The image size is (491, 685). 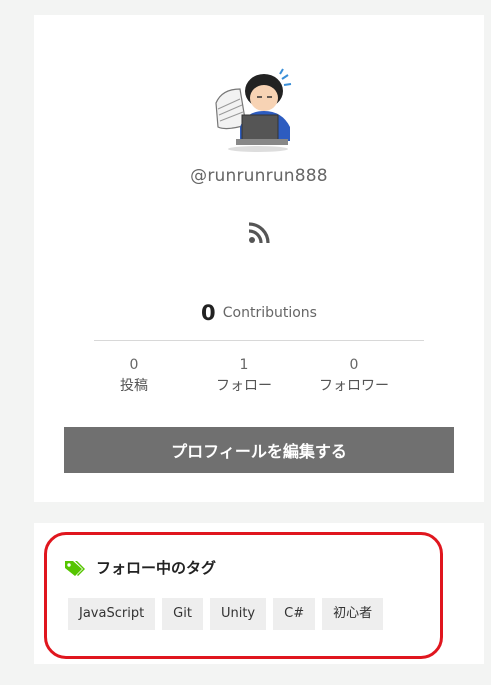 What do you see at coordinates (253, 110) in the screenshot?
I see `avatar-illustration` at bounding box center [253, 110].